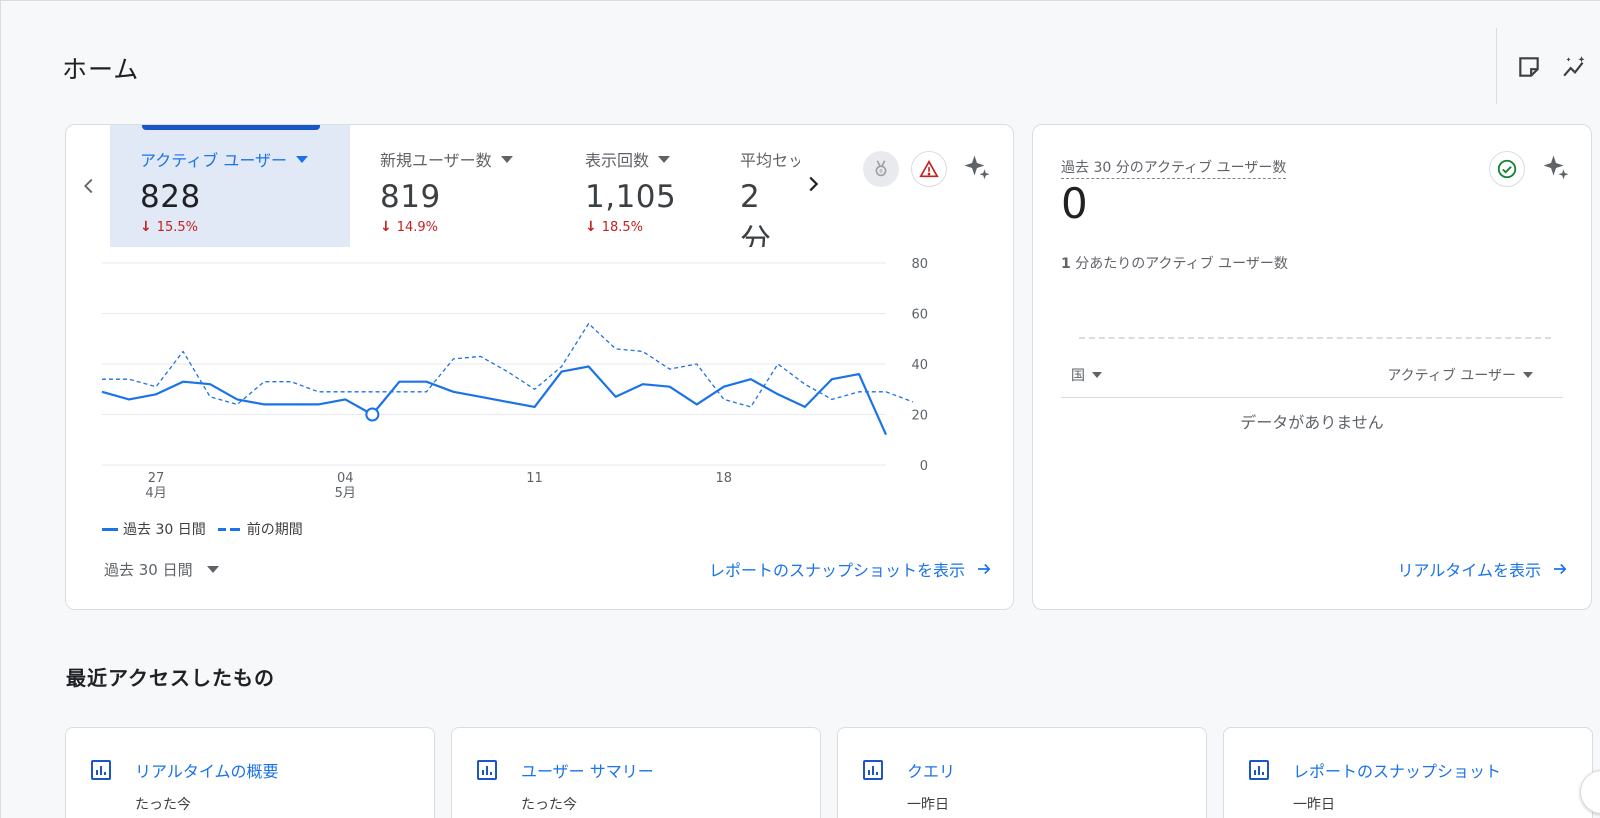 The width and height of the screenshot is (1600, 818). What do you see at coordinates (345, 478) in the screenshot?
I see `x-tick-label: 04` at bounding box center [345, 478].